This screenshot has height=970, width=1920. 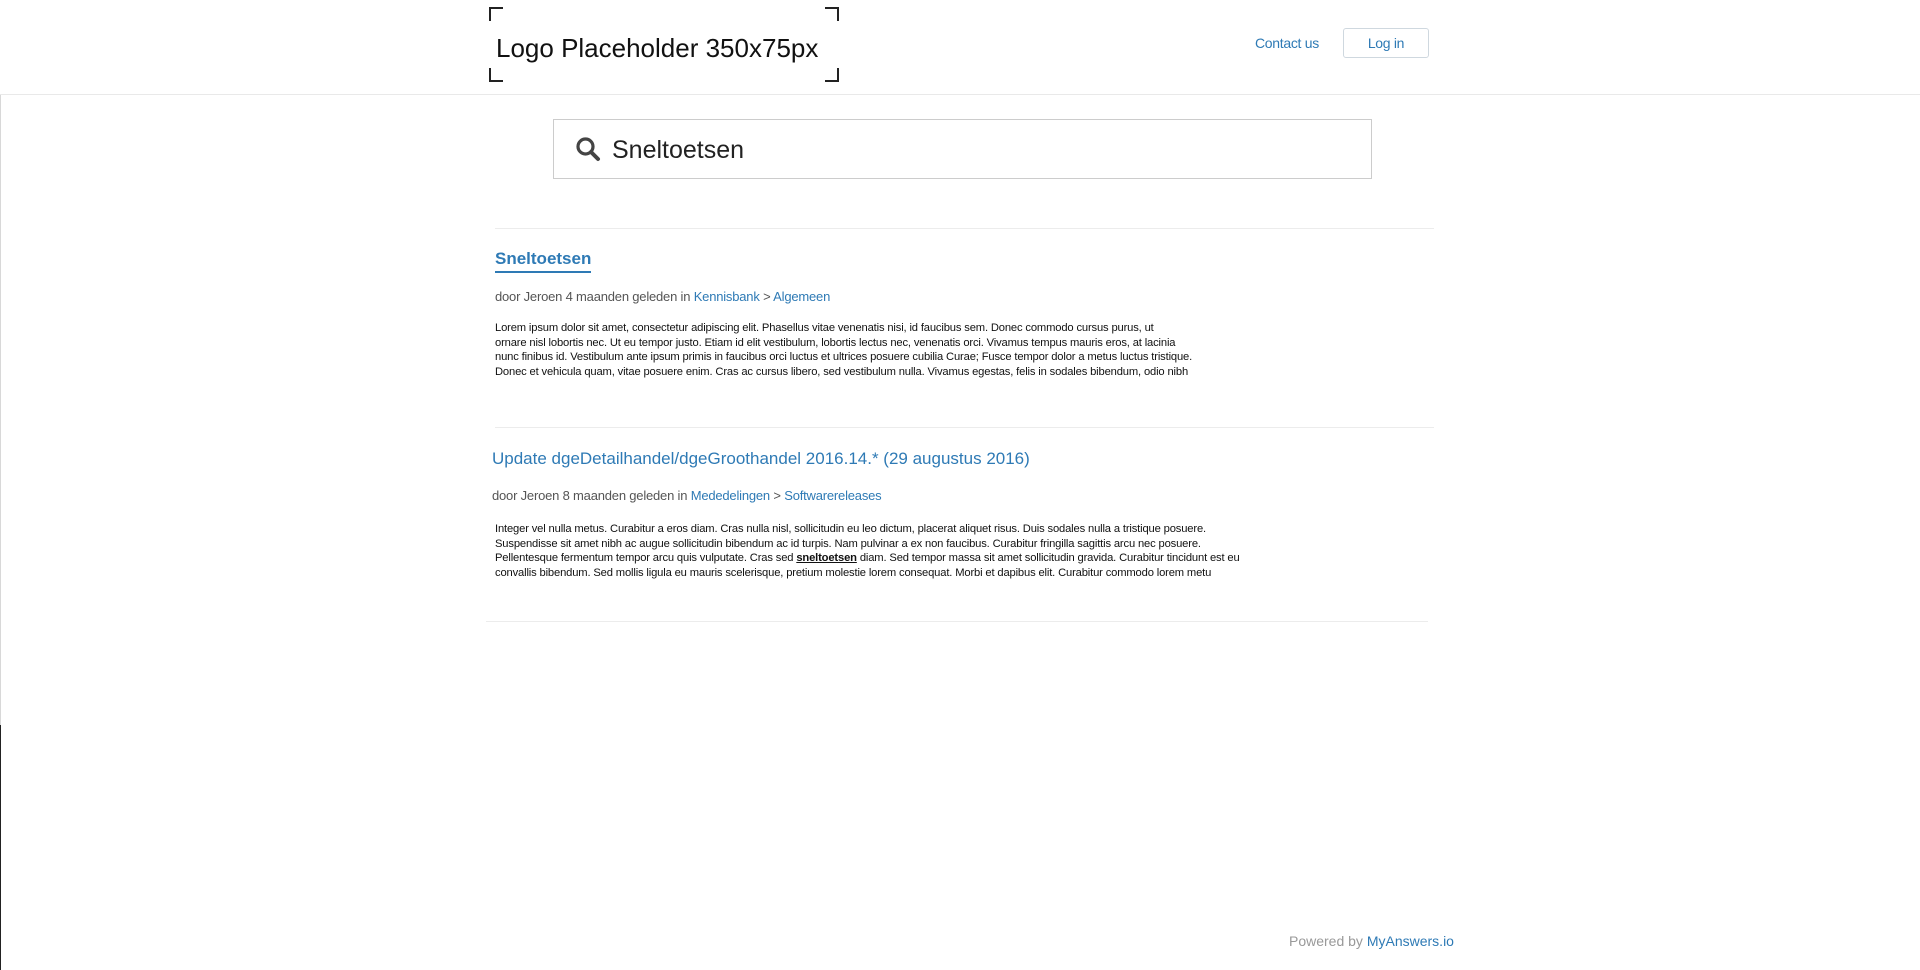 I want to click on left-border, so click(x=0, y=362).